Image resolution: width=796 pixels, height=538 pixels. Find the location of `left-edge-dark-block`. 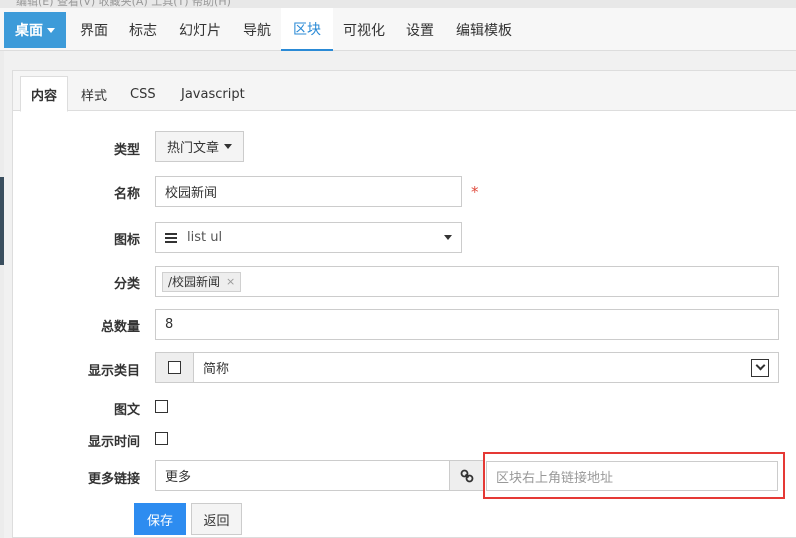

left-edge-dark-block is located at coordinates (2, 221).